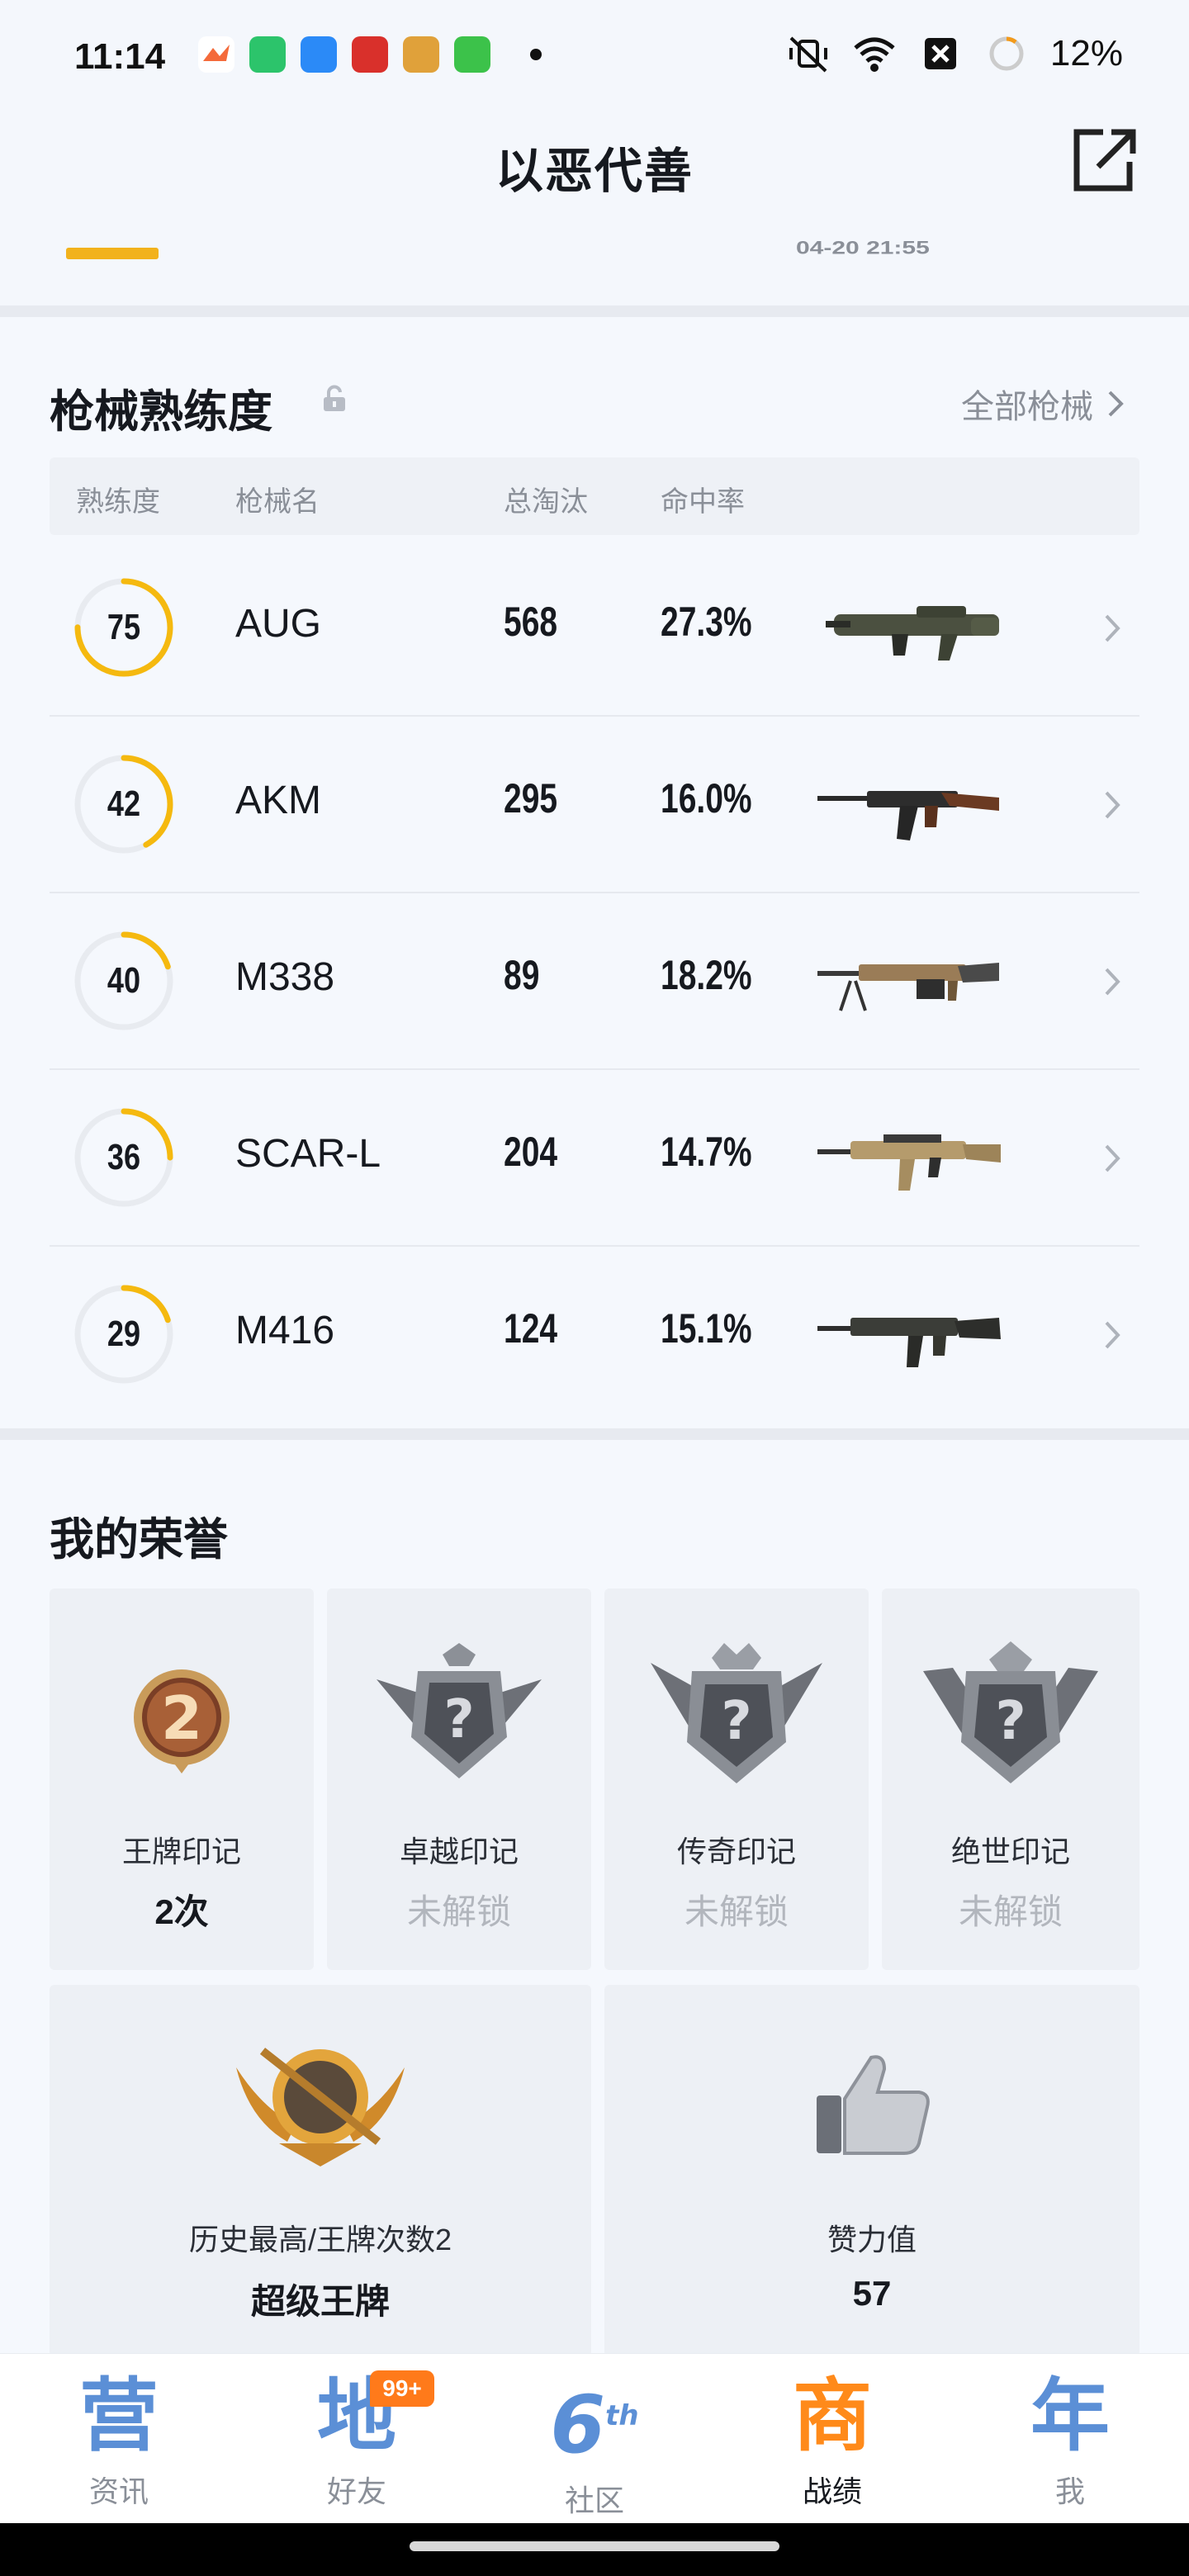 The image size is (1189, 2576). What do you see at coordinates (181, 1851) in the screenshot?
I see `honor-label: 王牌印记` at bounding box center [181, 1851].